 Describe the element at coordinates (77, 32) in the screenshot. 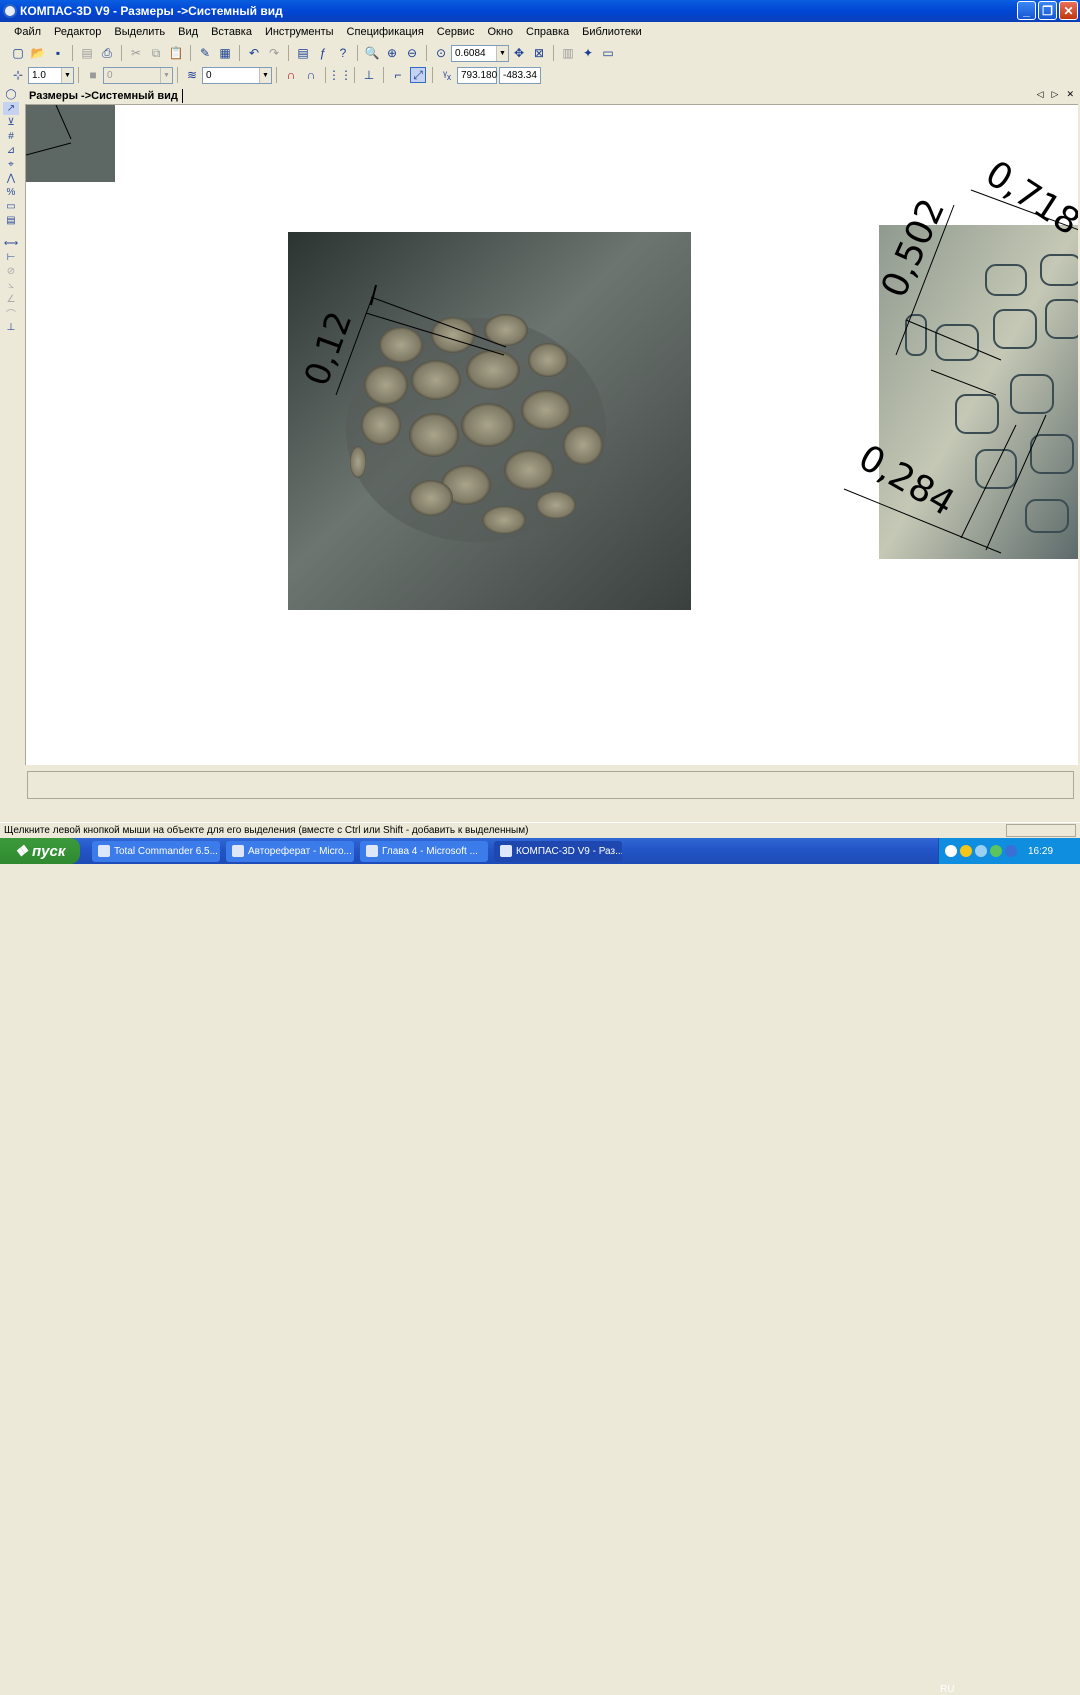

I see `menu-edit: Редактор` at that location.